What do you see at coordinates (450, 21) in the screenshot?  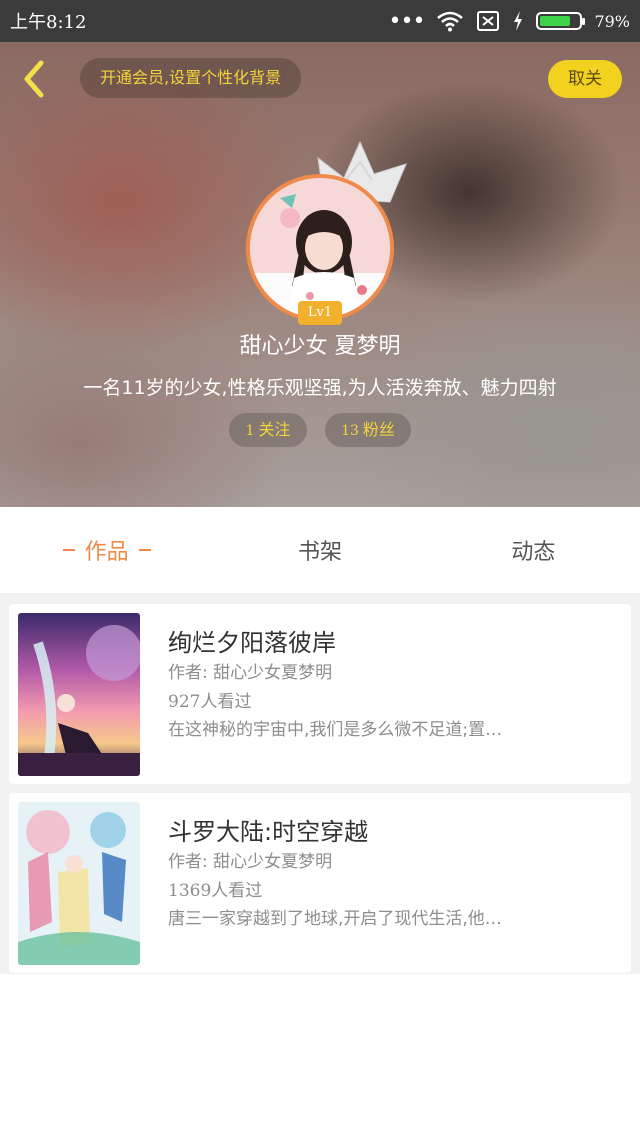 I see `wifi-icon` at bounding box center [450, 21].